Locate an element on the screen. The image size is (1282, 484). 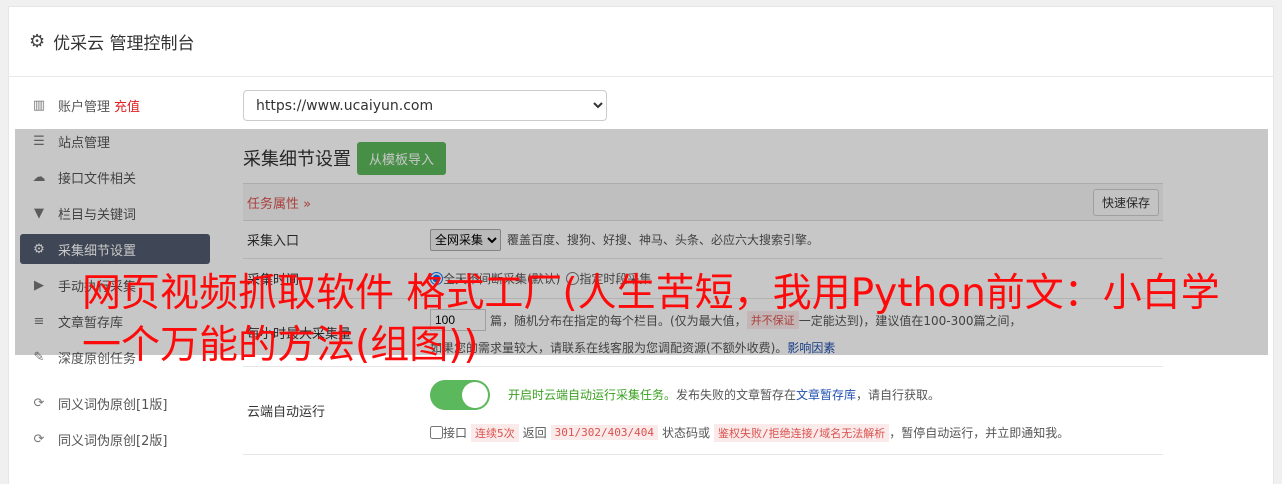
sidebar-item-account: ▥ 账户管理 充值 is located at coordinates (115, 105).